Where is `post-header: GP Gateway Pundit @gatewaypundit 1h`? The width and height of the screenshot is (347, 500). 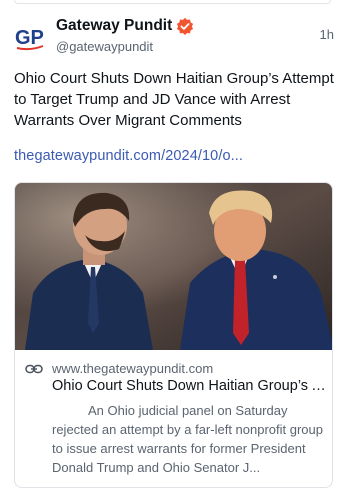
post-header: GP Gateway Pundit @gatewaypundit 1h is located at coordinates (174, 38).